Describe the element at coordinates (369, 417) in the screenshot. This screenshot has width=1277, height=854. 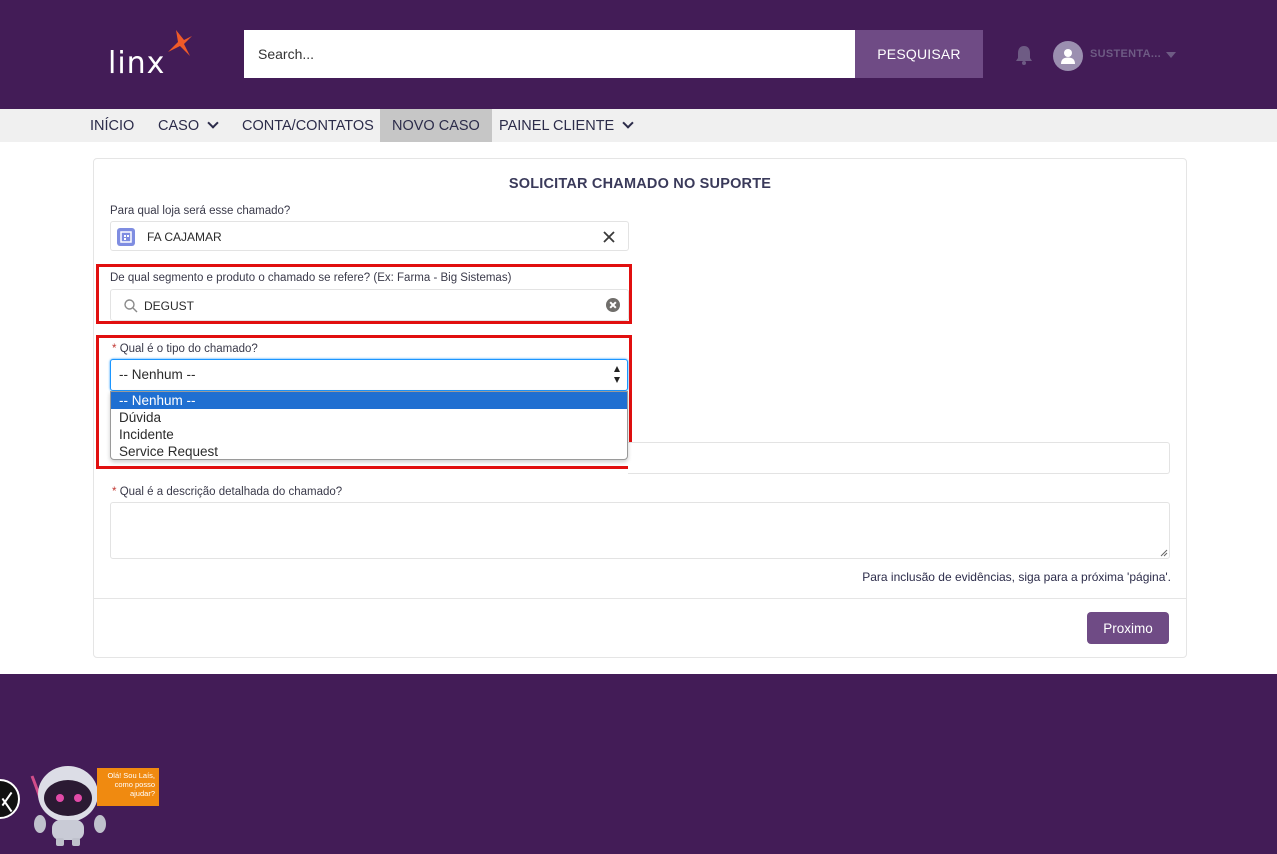
I see `dropdown-option: Dúvida` at that location.